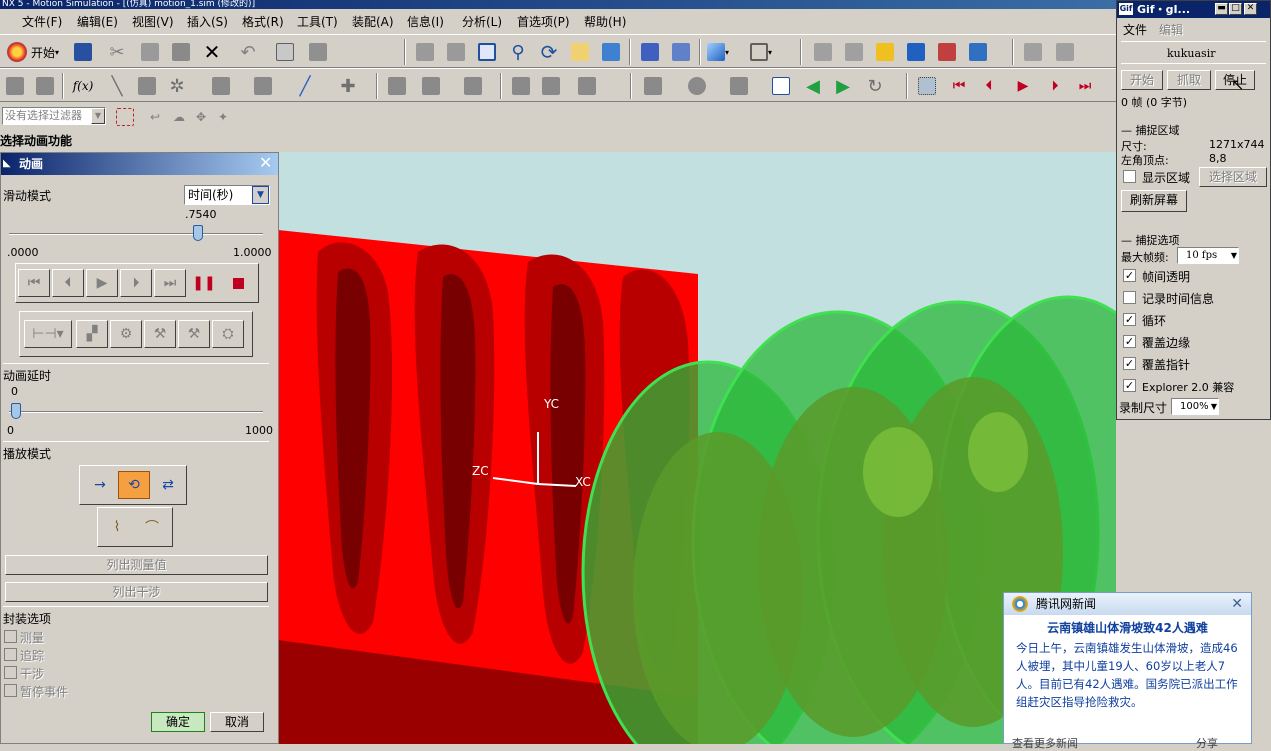 The height and width of the screenshot is (751, 1271). What do you see at coordinates (33, 52) in the screenshot?
I see `start-button: 开始 ▾` at bounding box center [33, 52].